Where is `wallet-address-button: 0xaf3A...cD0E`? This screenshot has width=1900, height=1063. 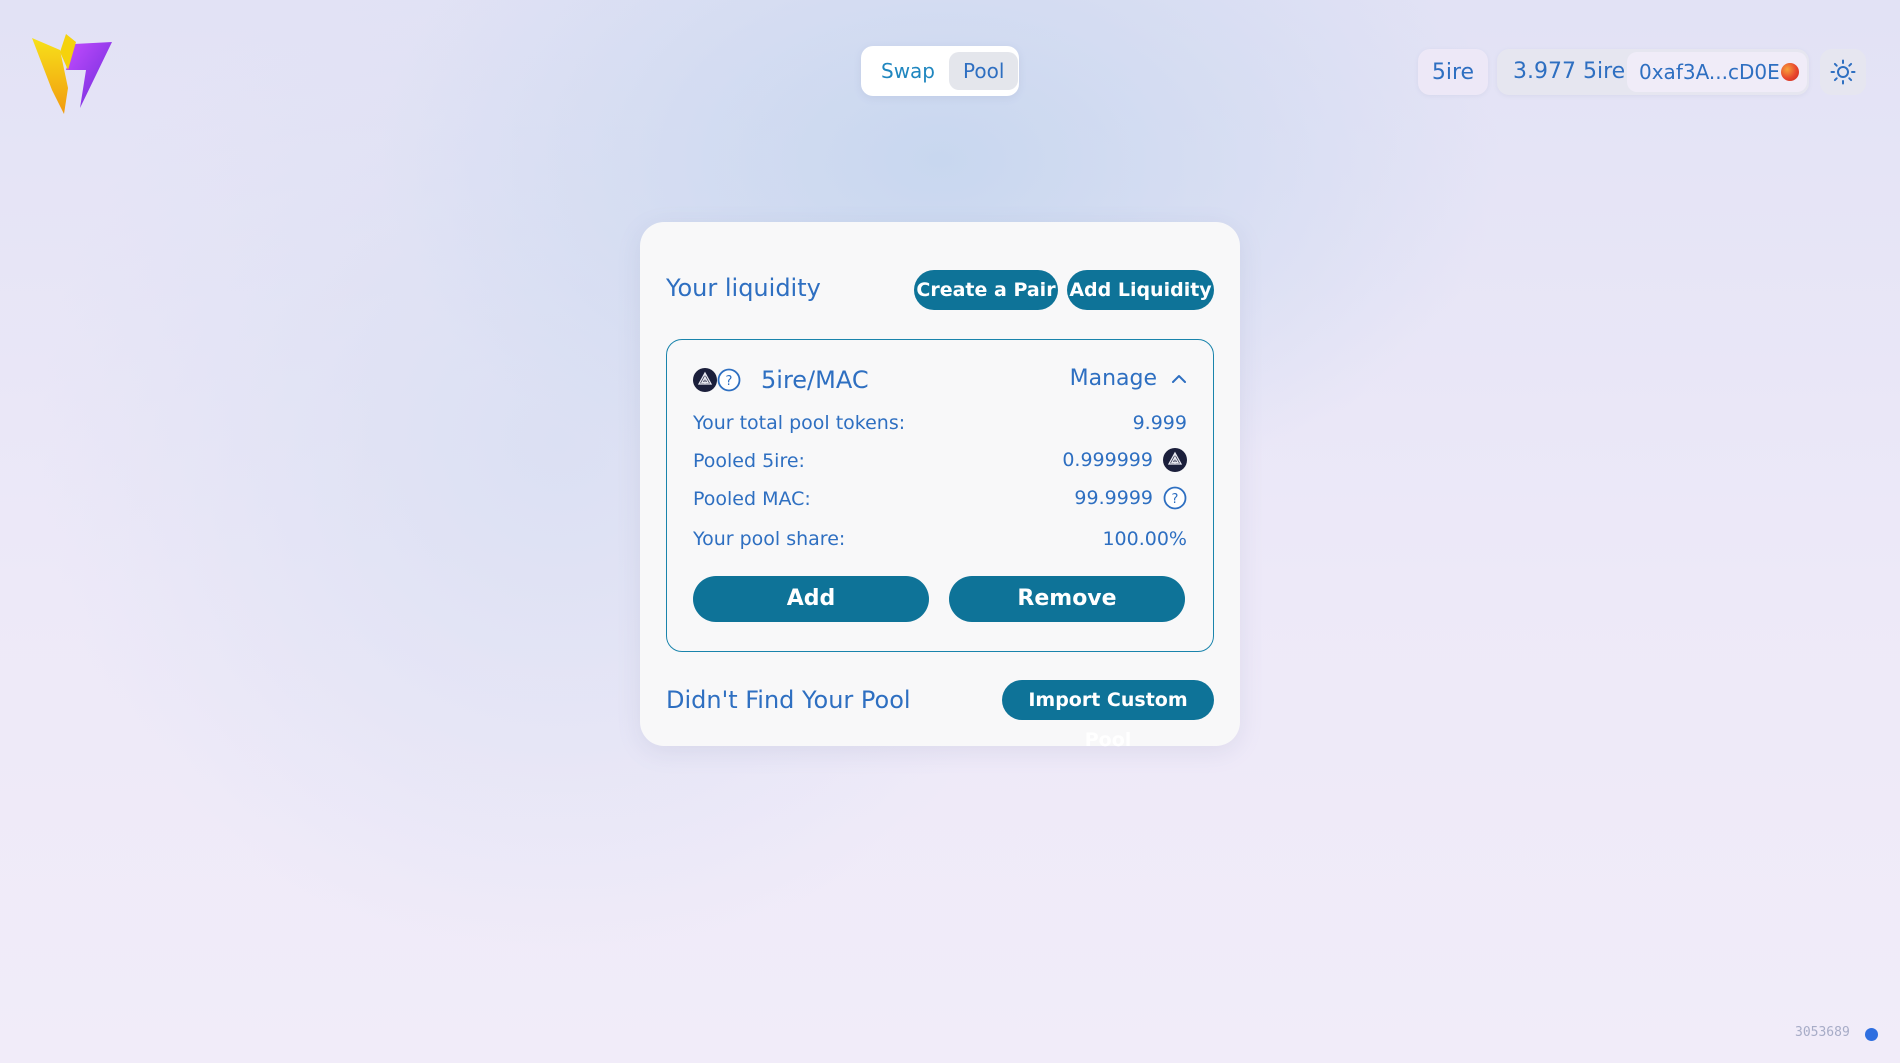 wallet-address-button: 0xaf3A...cD0E is located at coordinates (1717, 72).